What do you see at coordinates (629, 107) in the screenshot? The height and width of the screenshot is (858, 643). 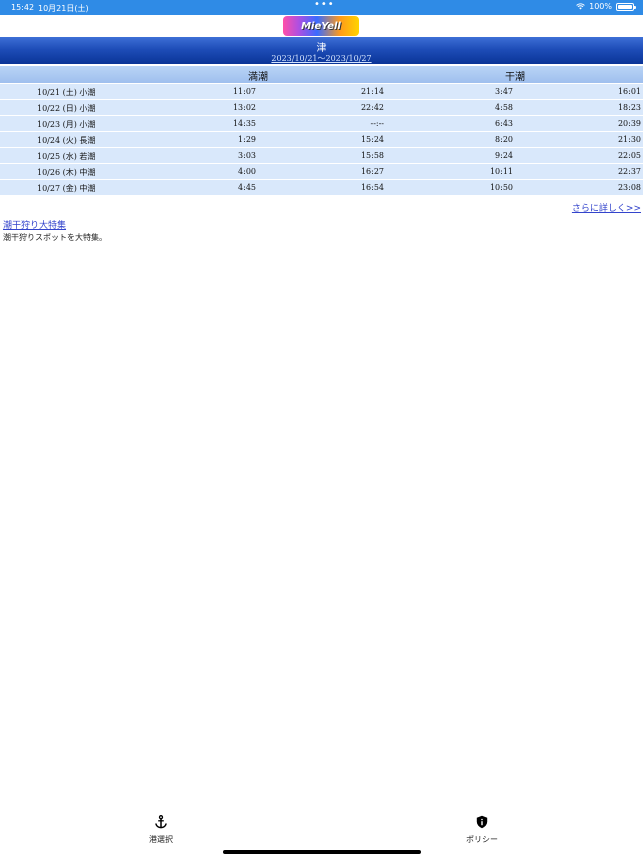 I see `row-low-2: 18:23` at bounding box center [629, 107].